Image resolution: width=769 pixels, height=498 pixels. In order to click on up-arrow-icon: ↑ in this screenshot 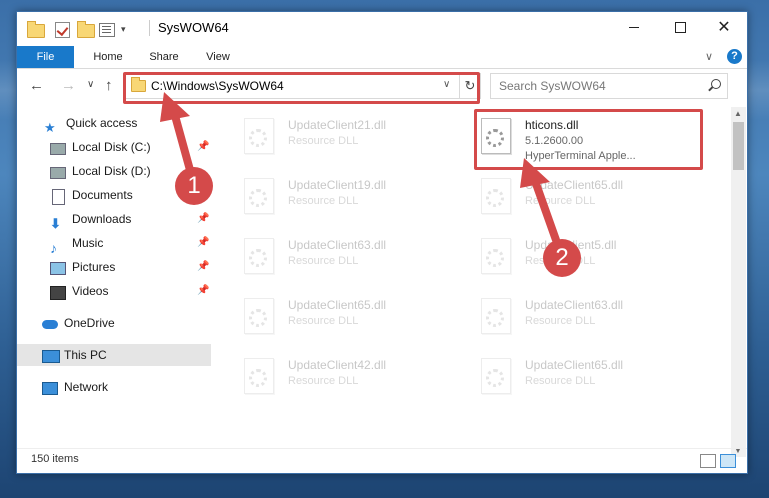, I will do `click(109, 85)`.